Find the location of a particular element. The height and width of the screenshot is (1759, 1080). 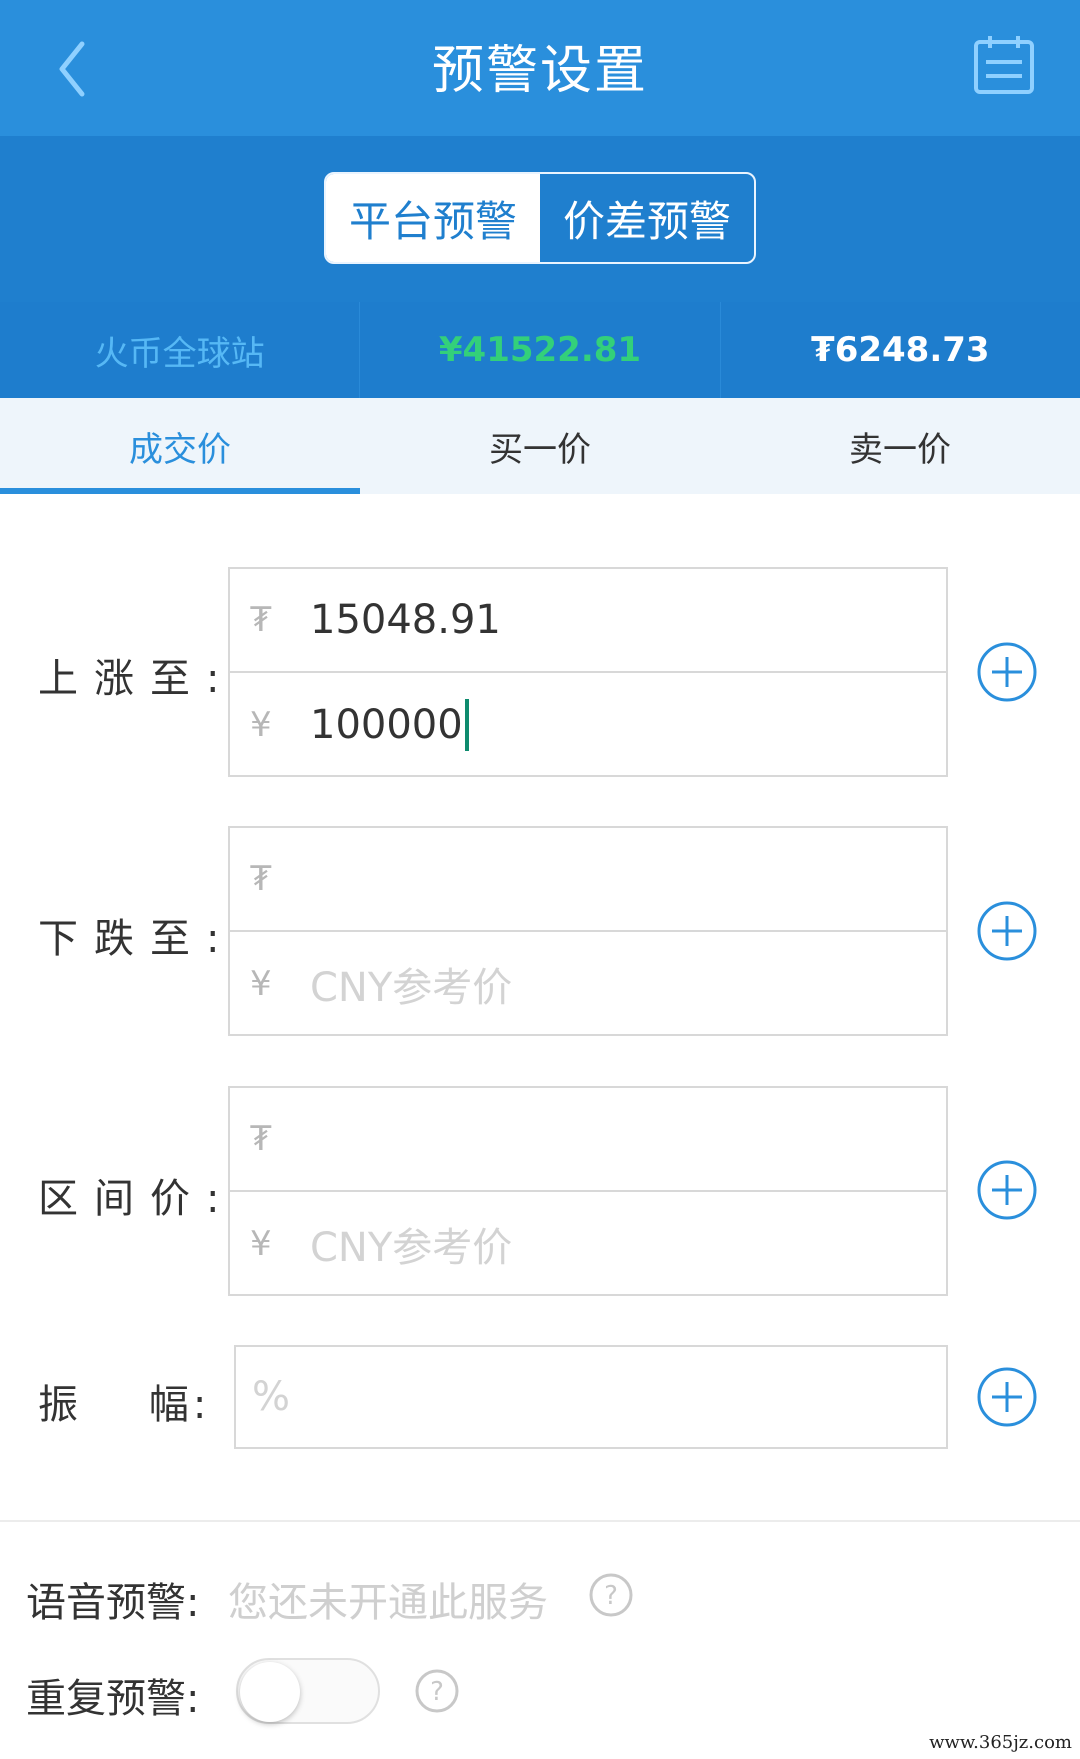

repeat-alert-toggle is located at coordinates (308, 1691).